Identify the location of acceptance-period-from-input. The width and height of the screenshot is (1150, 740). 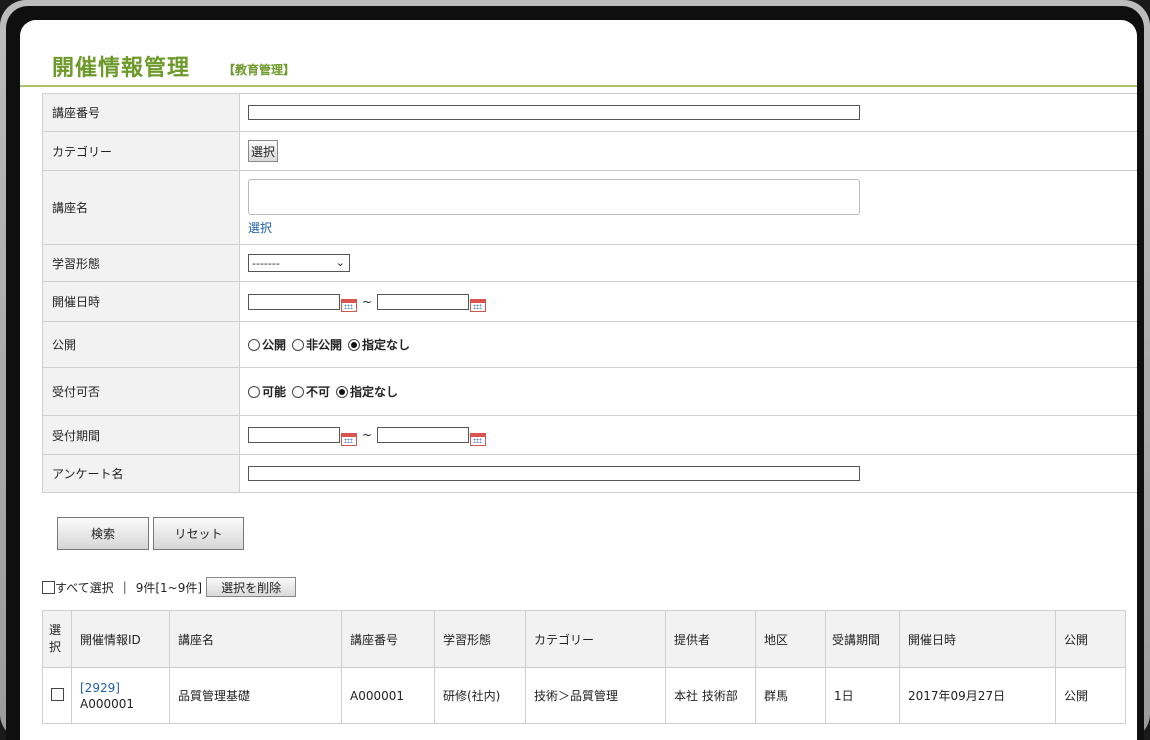
(294, 435).